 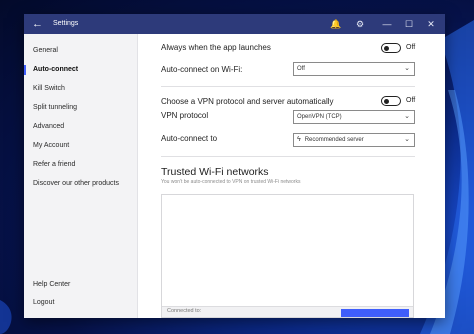 What do you see at coordinates (354, 117) in the screenshot?
I see `protocol-select: OpenVPN (TCP) ⌄` at bounding box center [354, 117].